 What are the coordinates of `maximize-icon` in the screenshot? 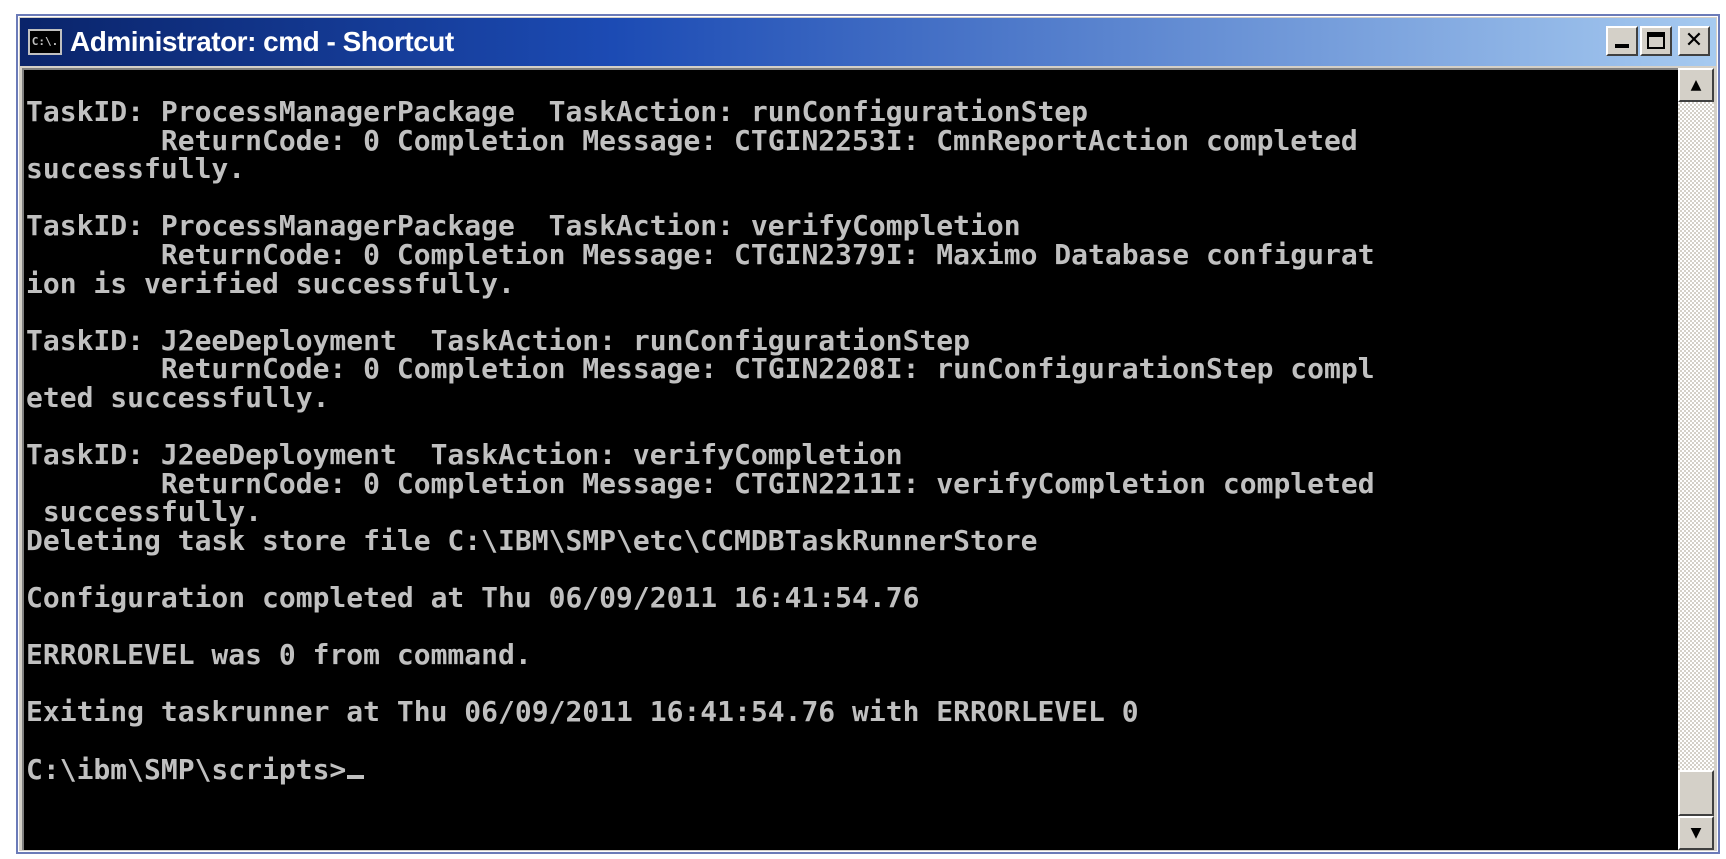 It's located at (1656, 40).